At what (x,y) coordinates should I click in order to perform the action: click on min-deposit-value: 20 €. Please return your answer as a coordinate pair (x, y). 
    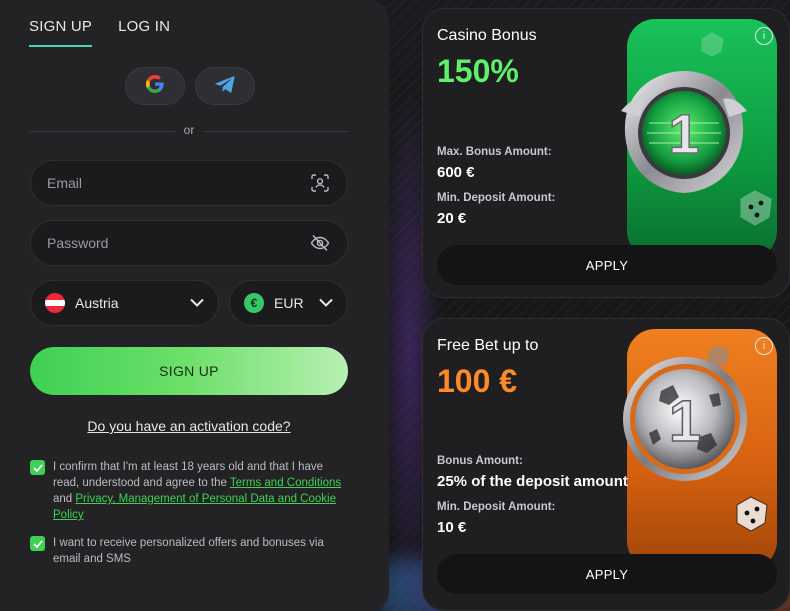
    Looking at the image, I should click on (452, 218).